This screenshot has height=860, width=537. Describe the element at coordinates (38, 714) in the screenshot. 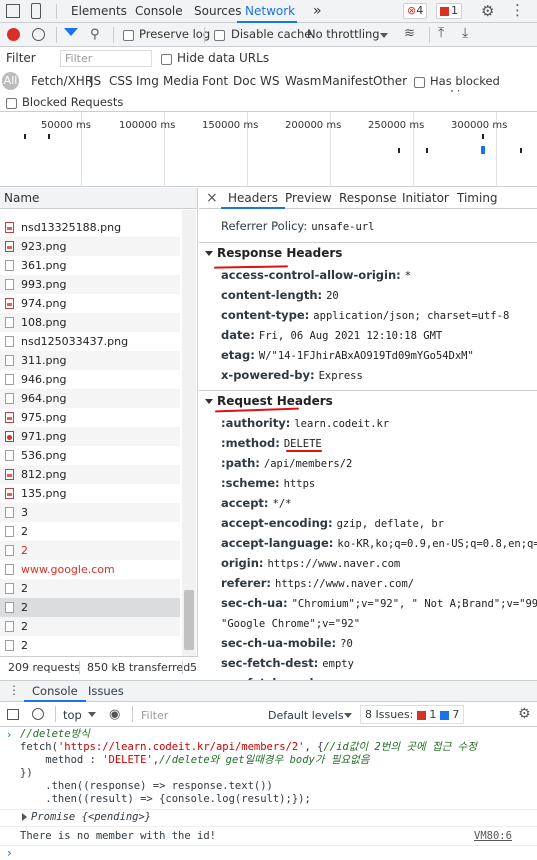

I see `clear-console-icon` at that location.